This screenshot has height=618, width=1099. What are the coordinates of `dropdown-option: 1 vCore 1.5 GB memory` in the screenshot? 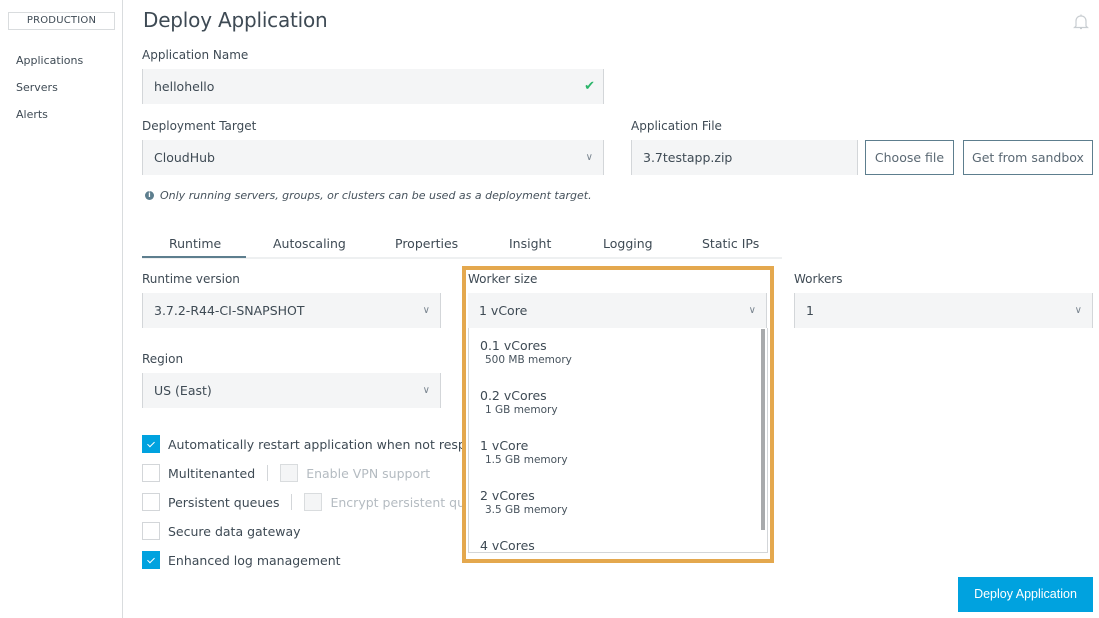 It's located at (524, 452).